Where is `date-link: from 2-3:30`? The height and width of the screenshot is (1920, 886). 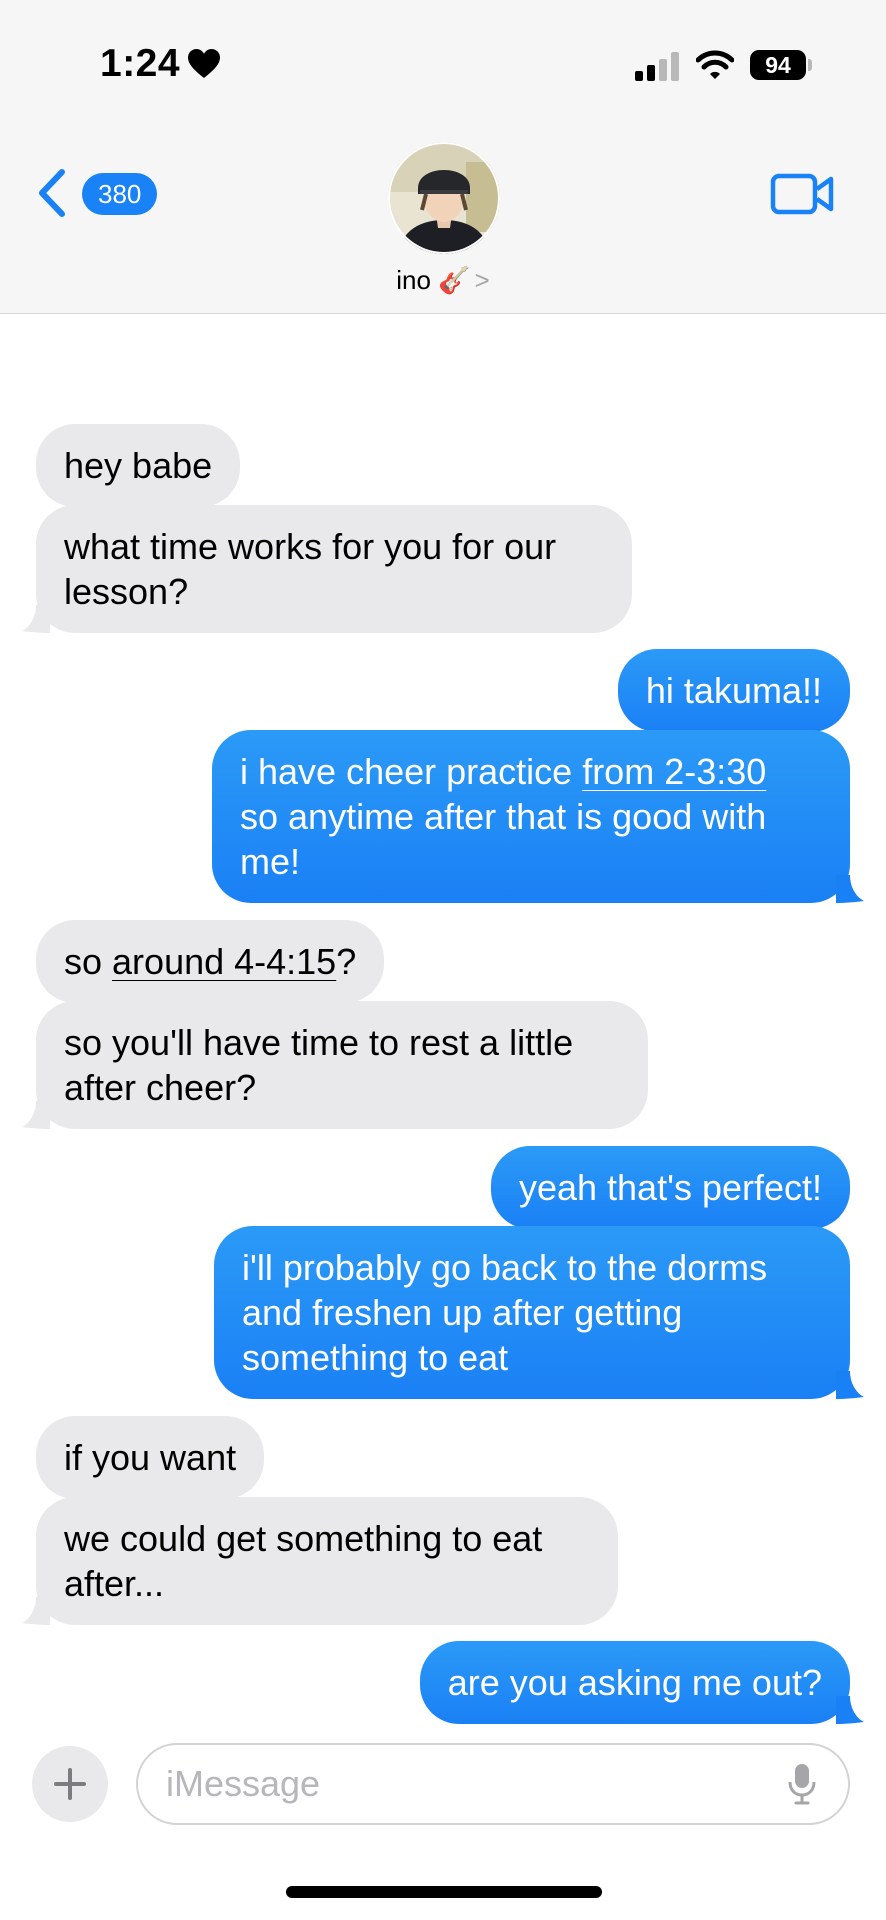
date-link: from 2-3:30 is located at coordinates (674, 771).